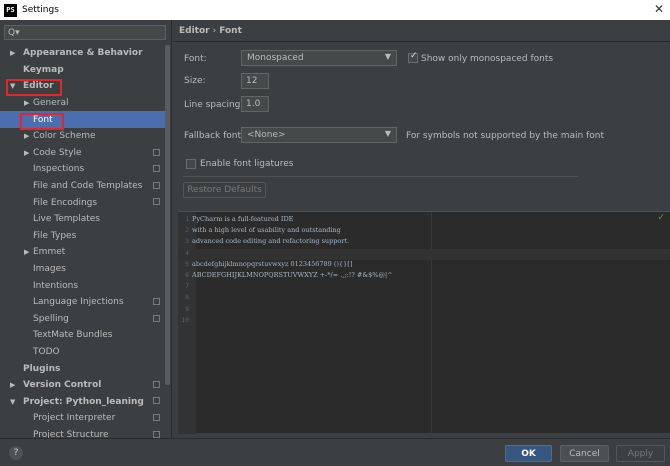 The height and width of the screenshot is (466, 670). What do you see at coordinates (14, 32) in the screenshot?
I see `search-icon: Q▾` at bounding box center [14, 32].